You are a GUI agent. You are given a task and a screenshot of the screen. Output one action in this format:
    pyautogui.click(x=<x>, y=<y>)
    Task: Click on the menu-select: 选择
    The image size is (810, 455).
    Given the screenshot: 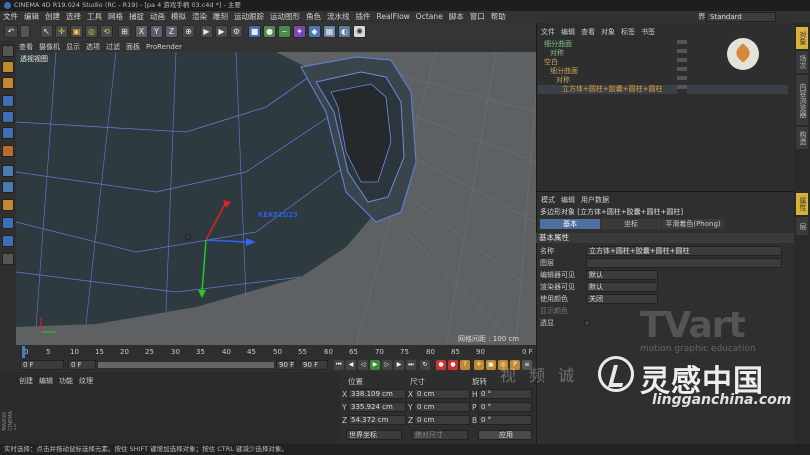 What is the action you would take?
    pyautogui.click(x=73, y=17)
    